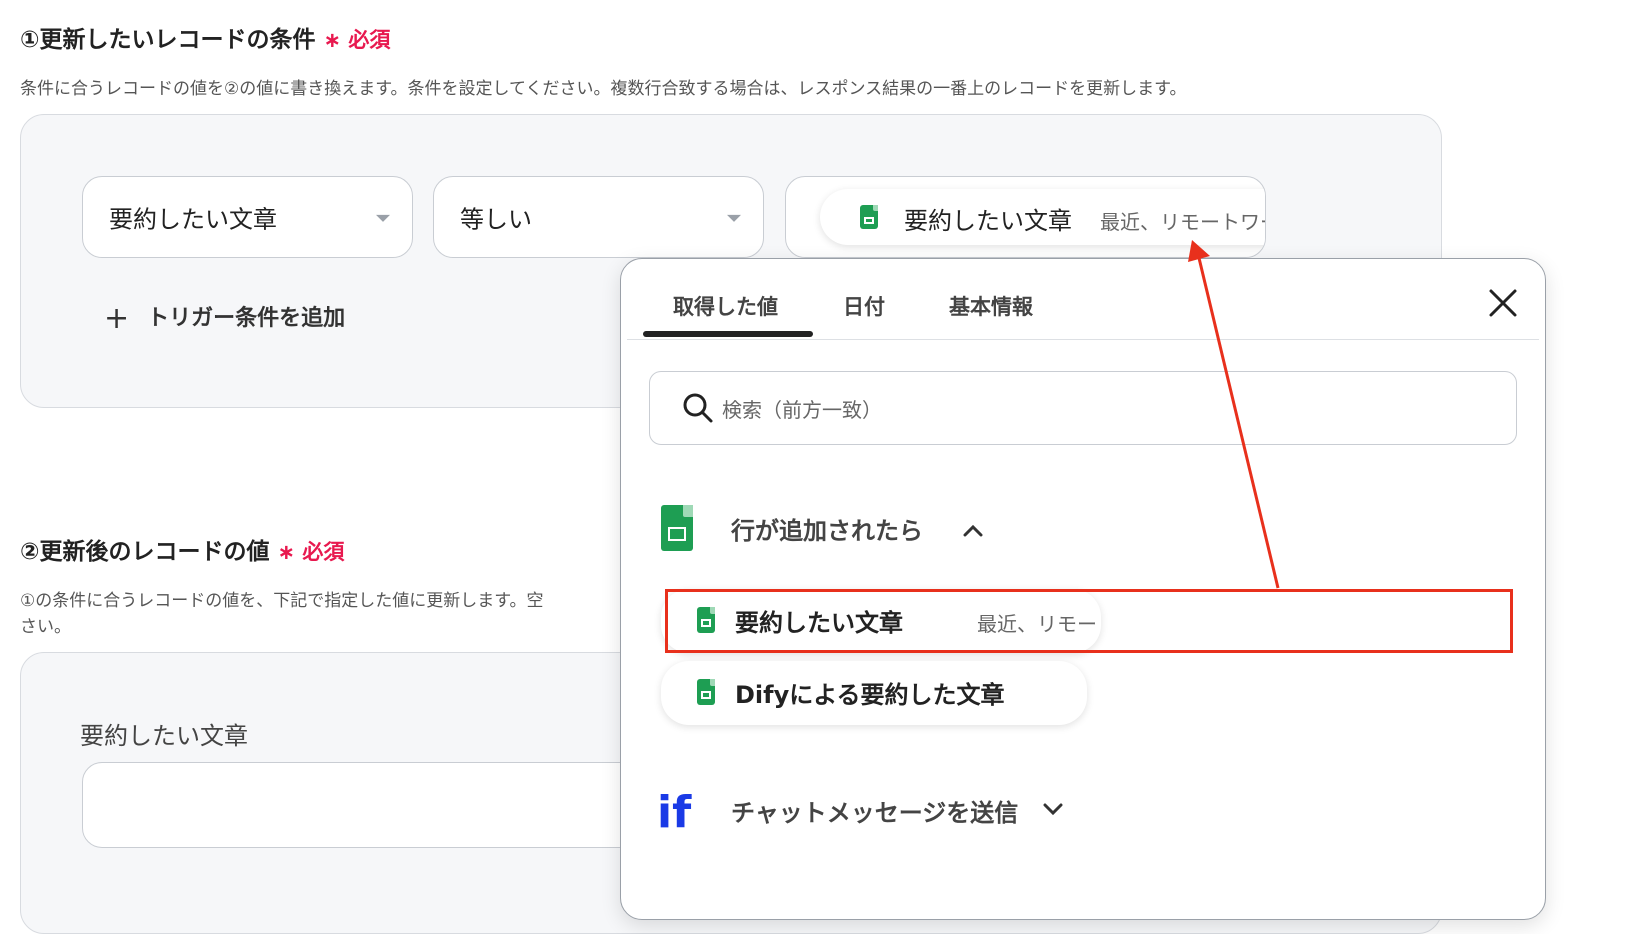 This screenshot has height=934, width=1640. What do you see at coordinates (991, 306) in the screenshot?
I see `tab-basic-info: 基本情報` at bounding box center [991, 306].